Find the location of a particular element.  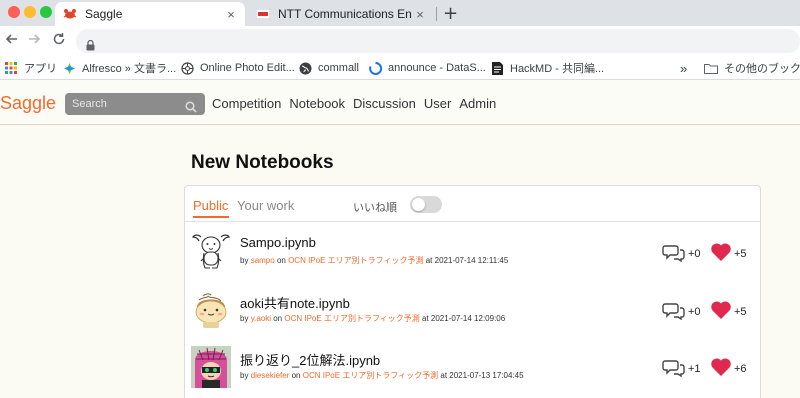

ntt-favicon-icon is located at coordinates (263, 14).